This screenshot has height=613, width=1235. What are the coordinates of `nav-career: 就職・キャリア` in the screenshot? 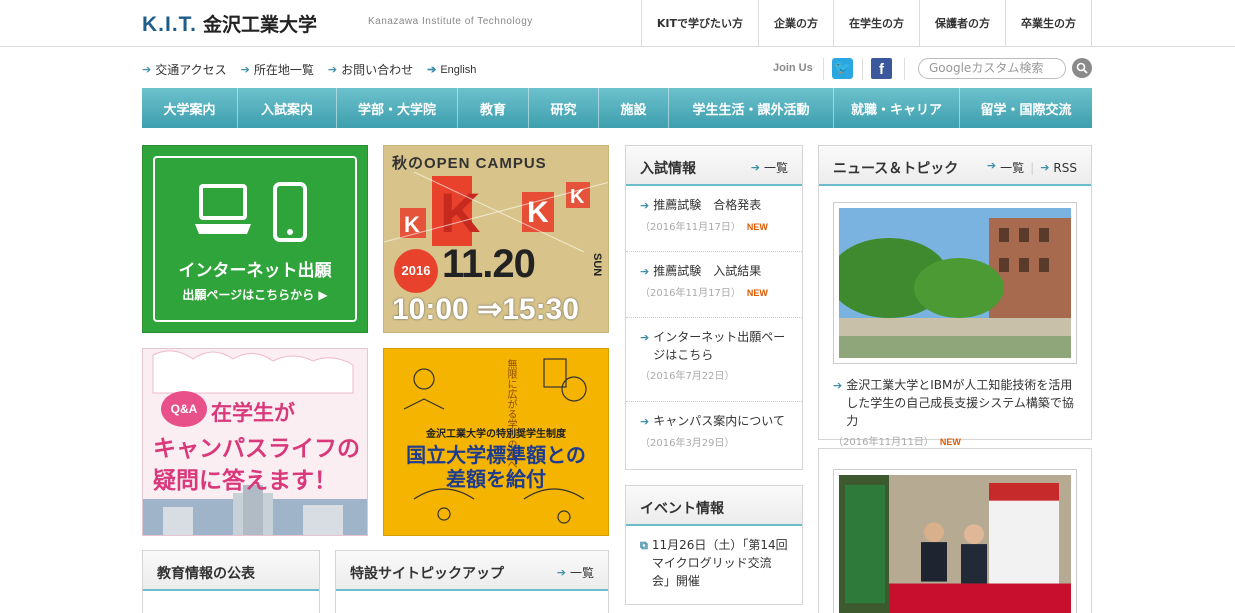 It's located at (897, 108).